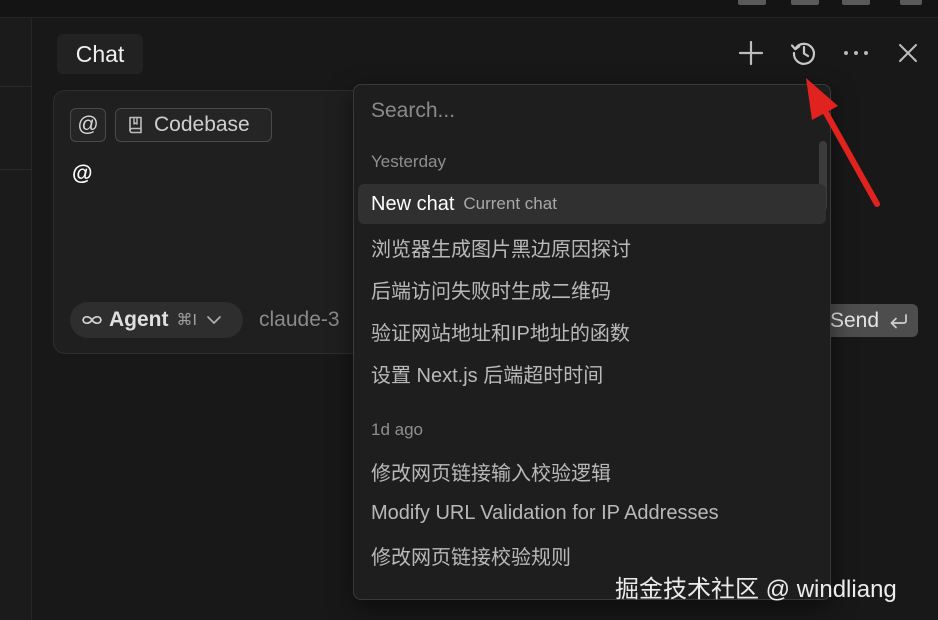 This screenshot has height=620, width=938. I want to click on send-button: Send, so click(868, 320).